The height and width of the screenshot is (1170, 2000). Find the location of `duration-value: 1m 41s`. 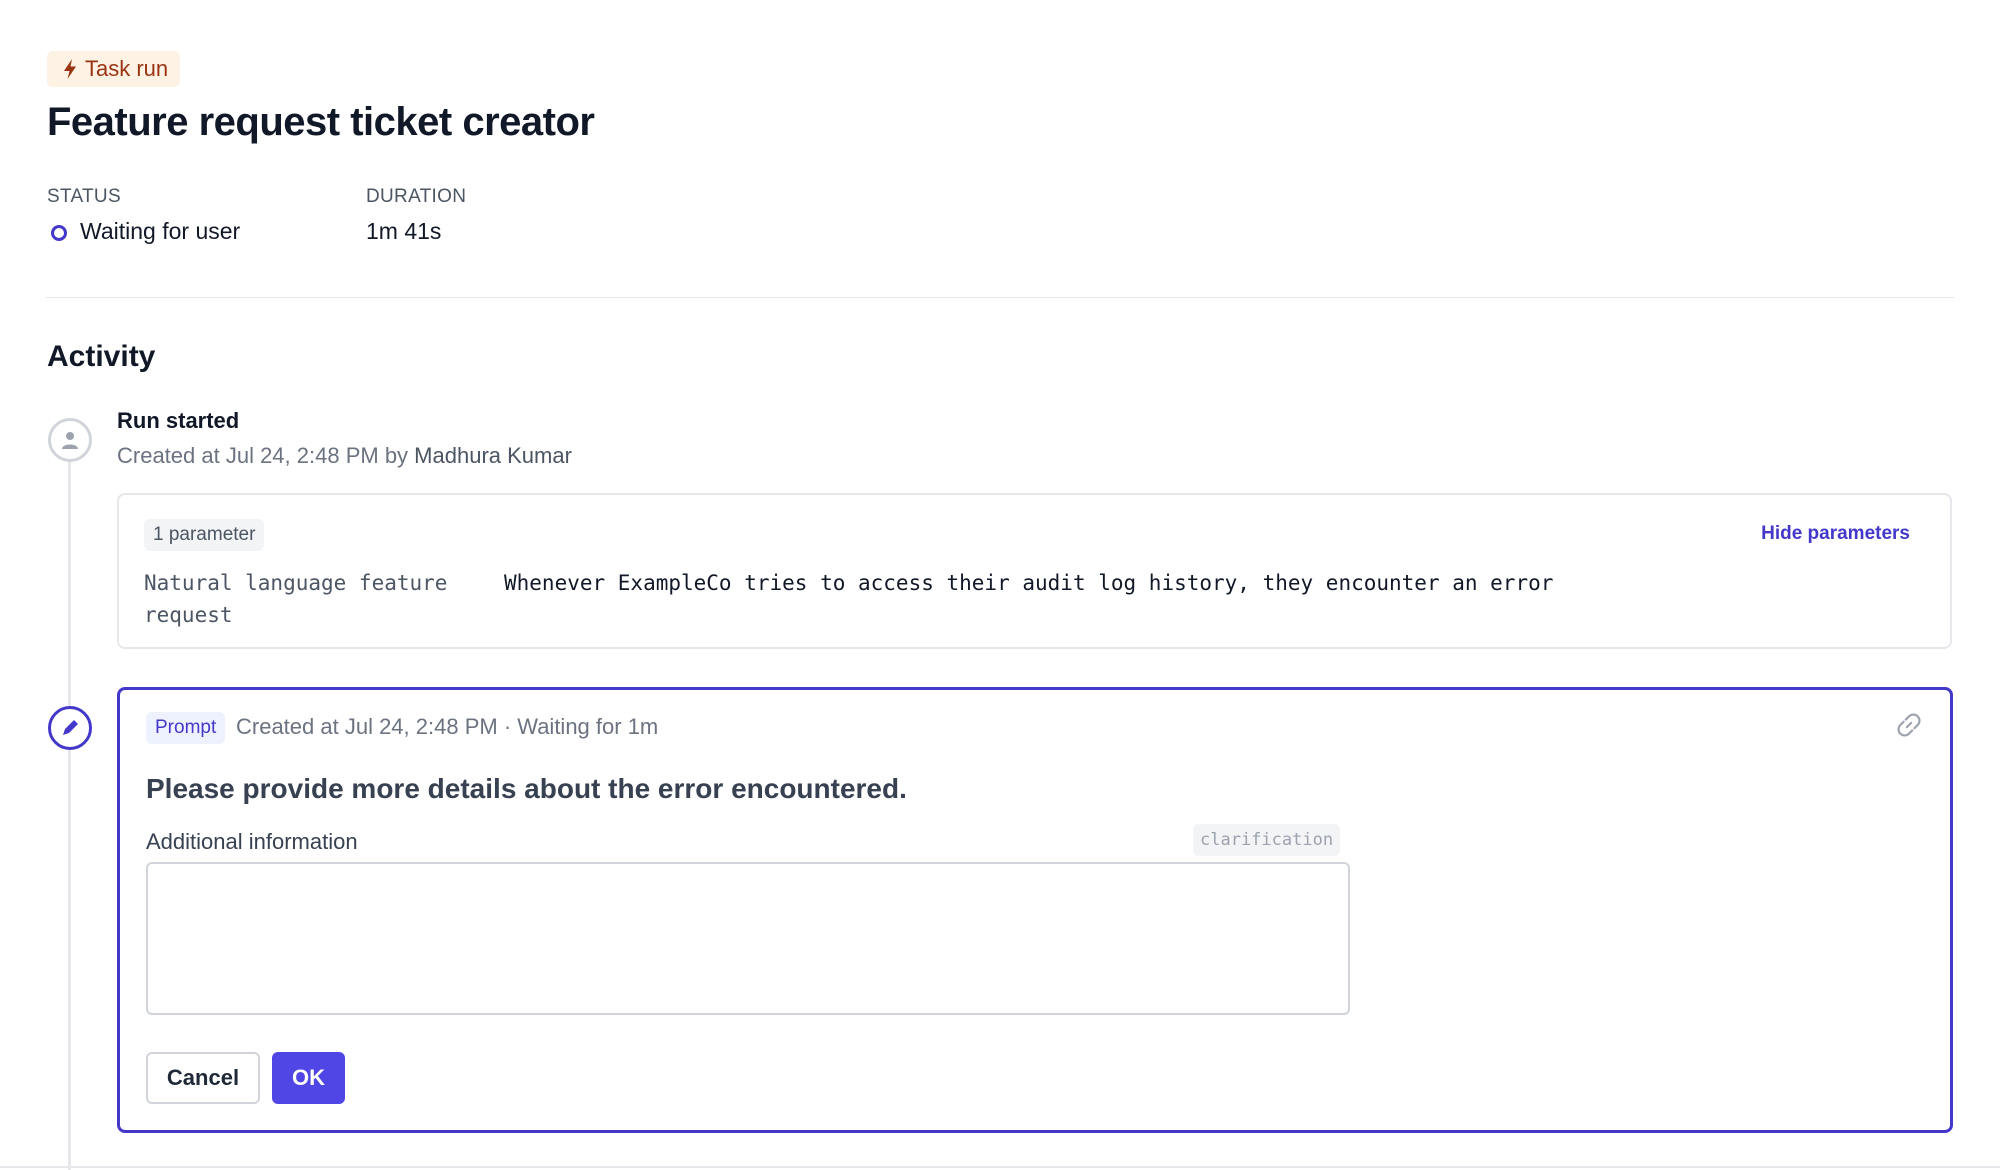

duration-value: 1m 41s is located at coordinates (404, 231).